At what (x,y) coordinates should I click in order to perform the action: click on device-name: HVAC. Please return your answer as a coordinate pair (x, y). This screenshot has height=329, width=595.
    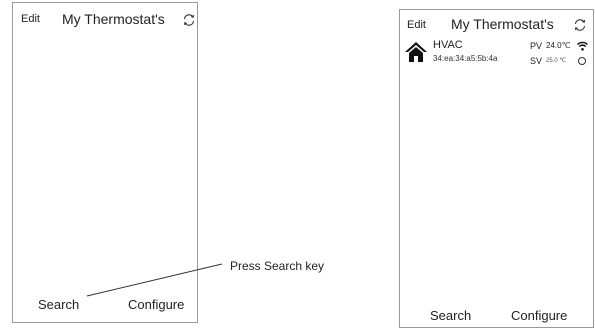
    Looking at the image, I should click on (448, 45).